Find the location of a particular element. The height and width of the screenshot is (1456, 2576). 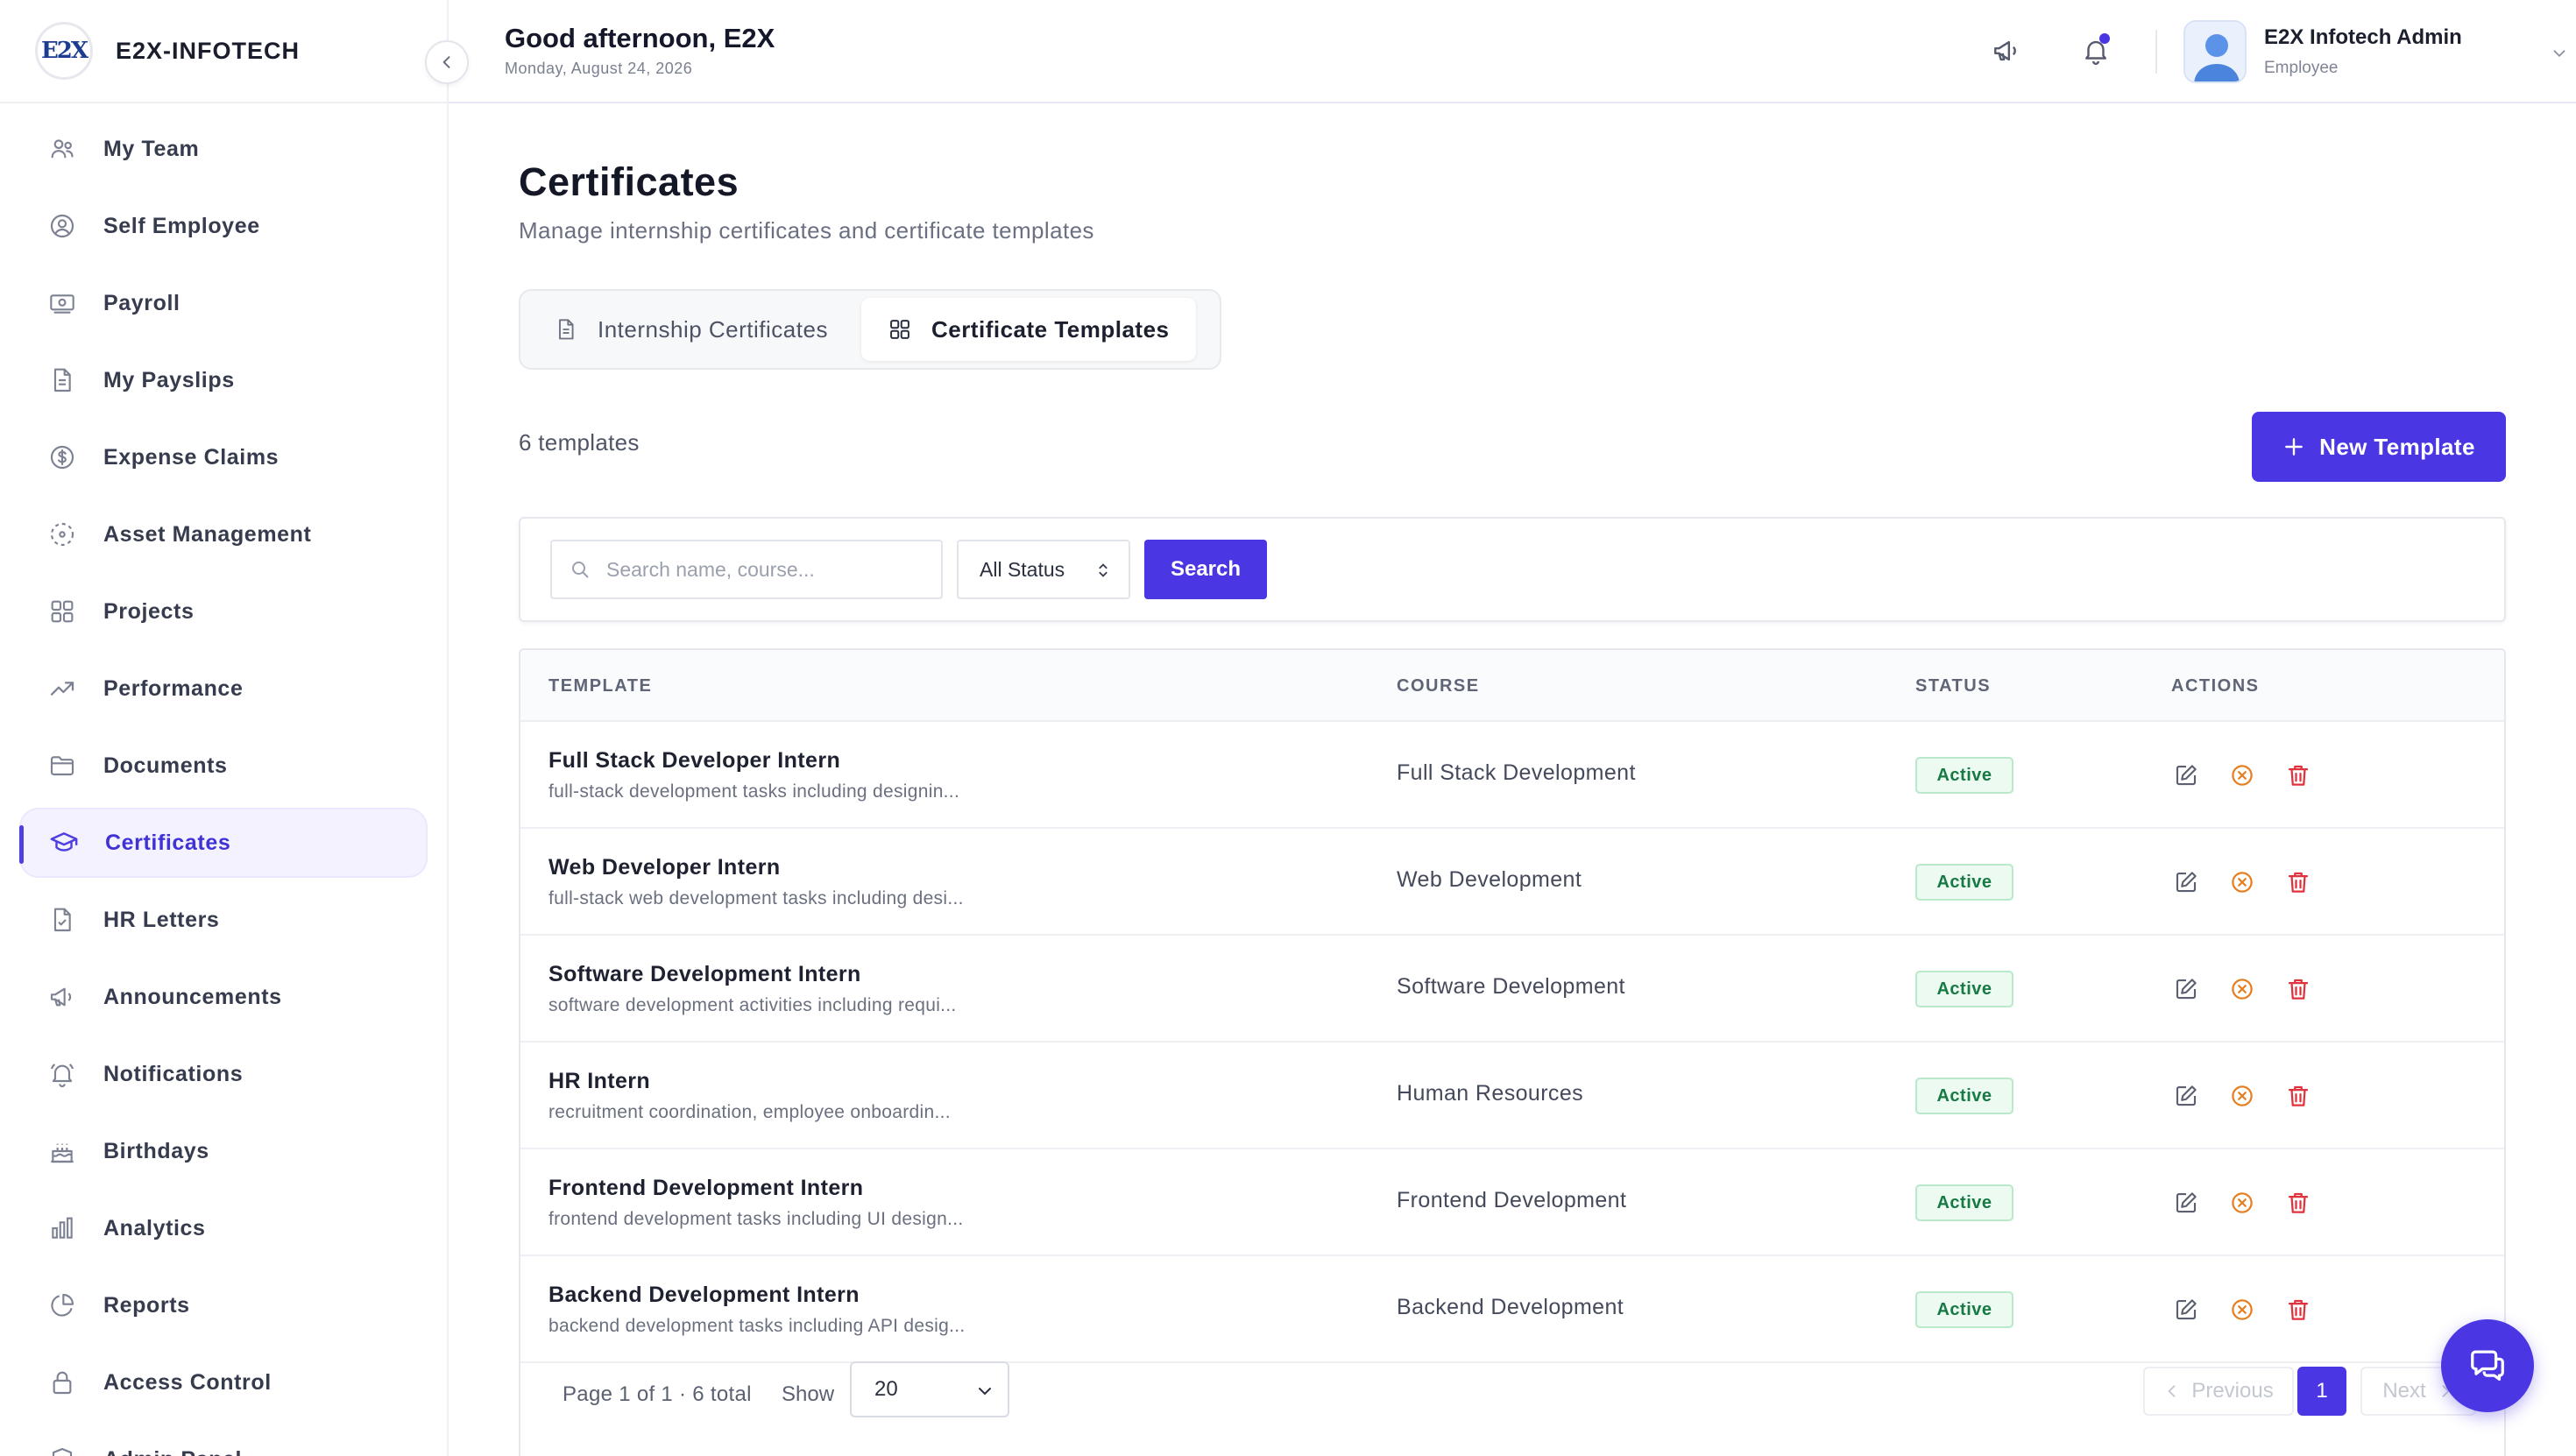

sidebar-item-payroll: Payroll is located at coordinates (223, 303).